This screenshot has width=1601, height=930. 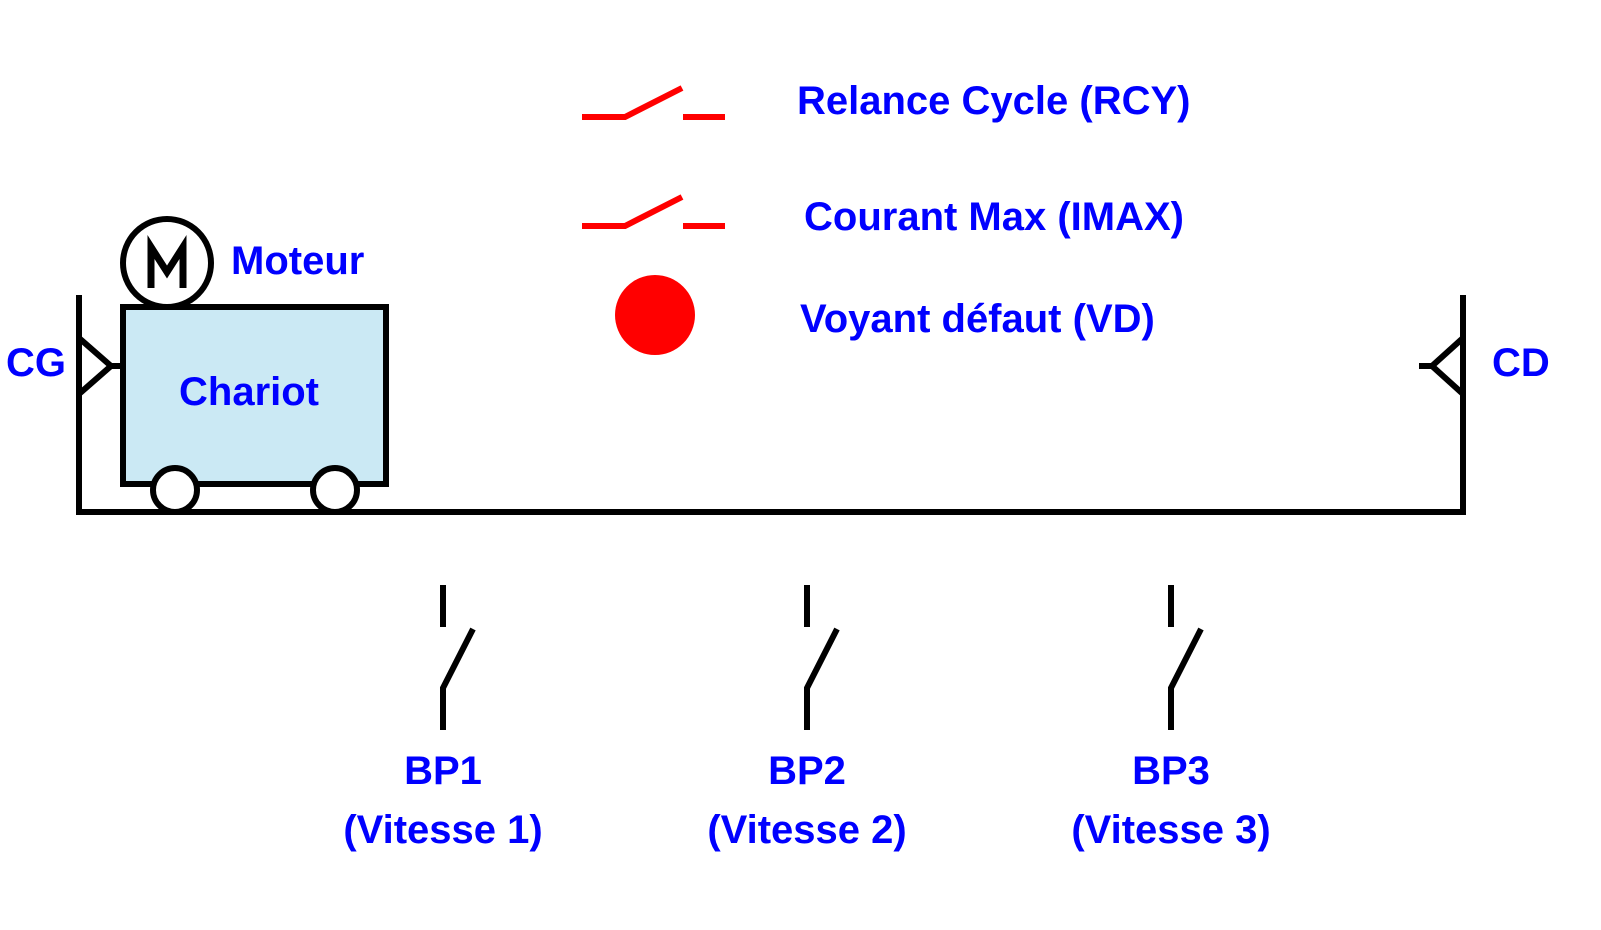 I want to click on rcy-label: Relance Cycle (RCY), so click(x=993, y=101).